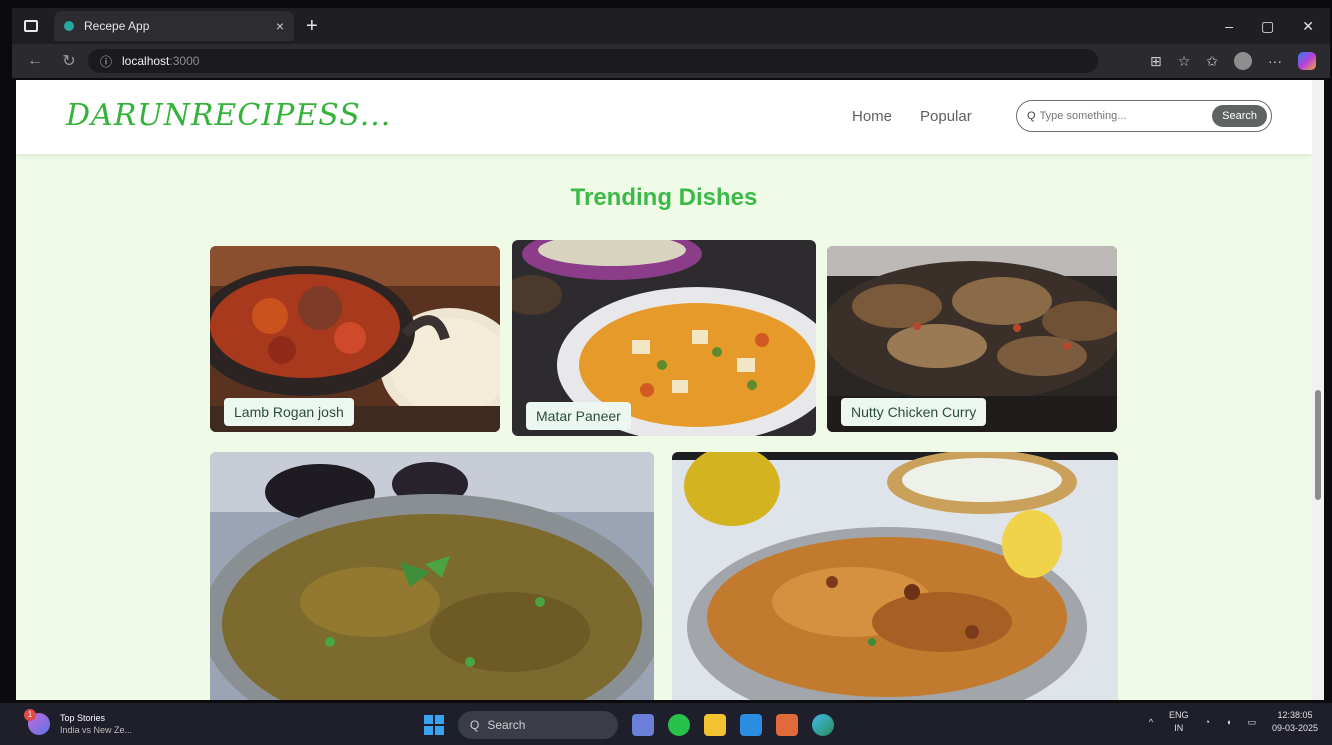 This screenshot has width=1332, height=745. What do you see at coordinates (31, 26) in the screenshot?
I see `tab-actions-icon` at bounding box center [31, 26].